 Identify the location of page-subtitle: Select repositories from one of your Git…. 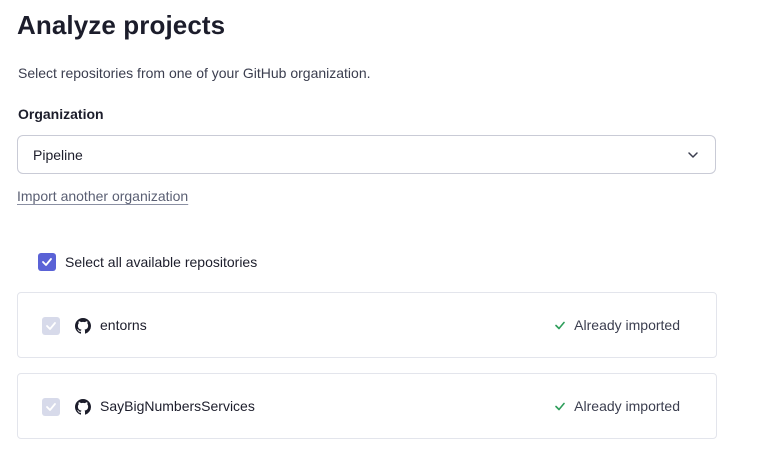
(194, 73).